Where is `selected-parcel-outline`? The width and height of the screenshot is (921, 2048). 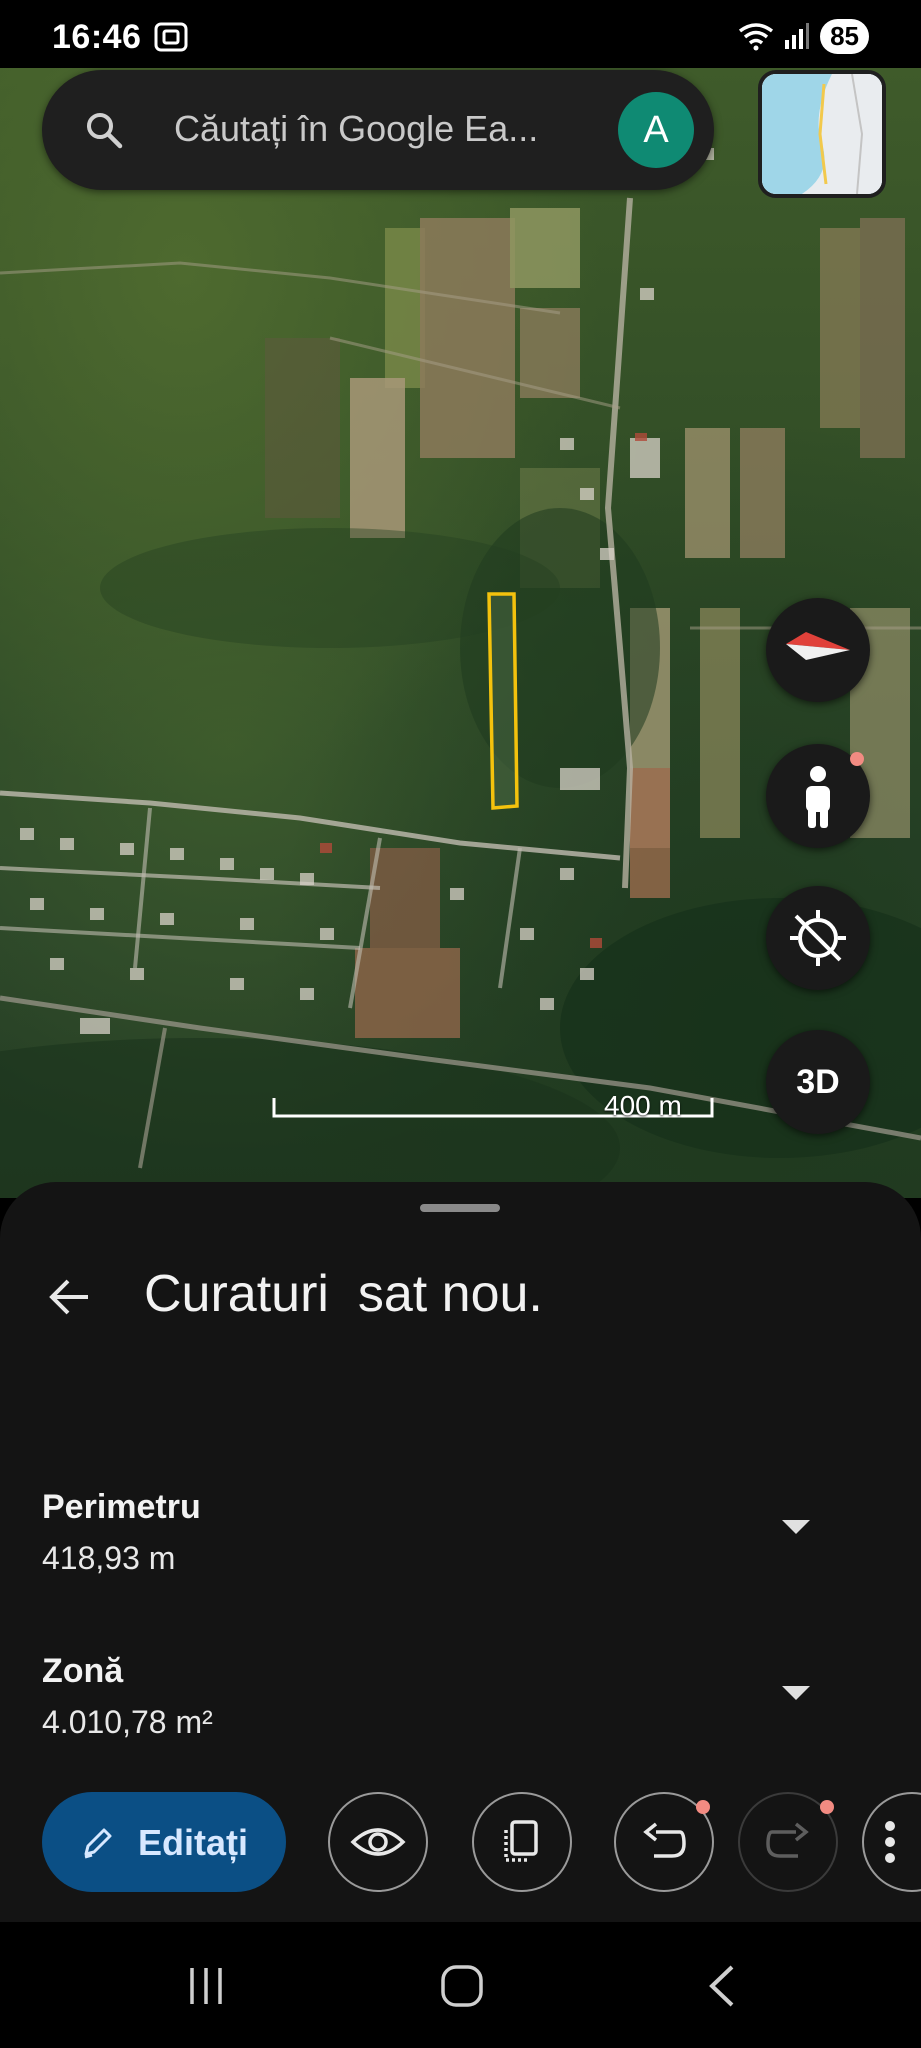 selected-parcel-outline is located at coordinates (503, 701).